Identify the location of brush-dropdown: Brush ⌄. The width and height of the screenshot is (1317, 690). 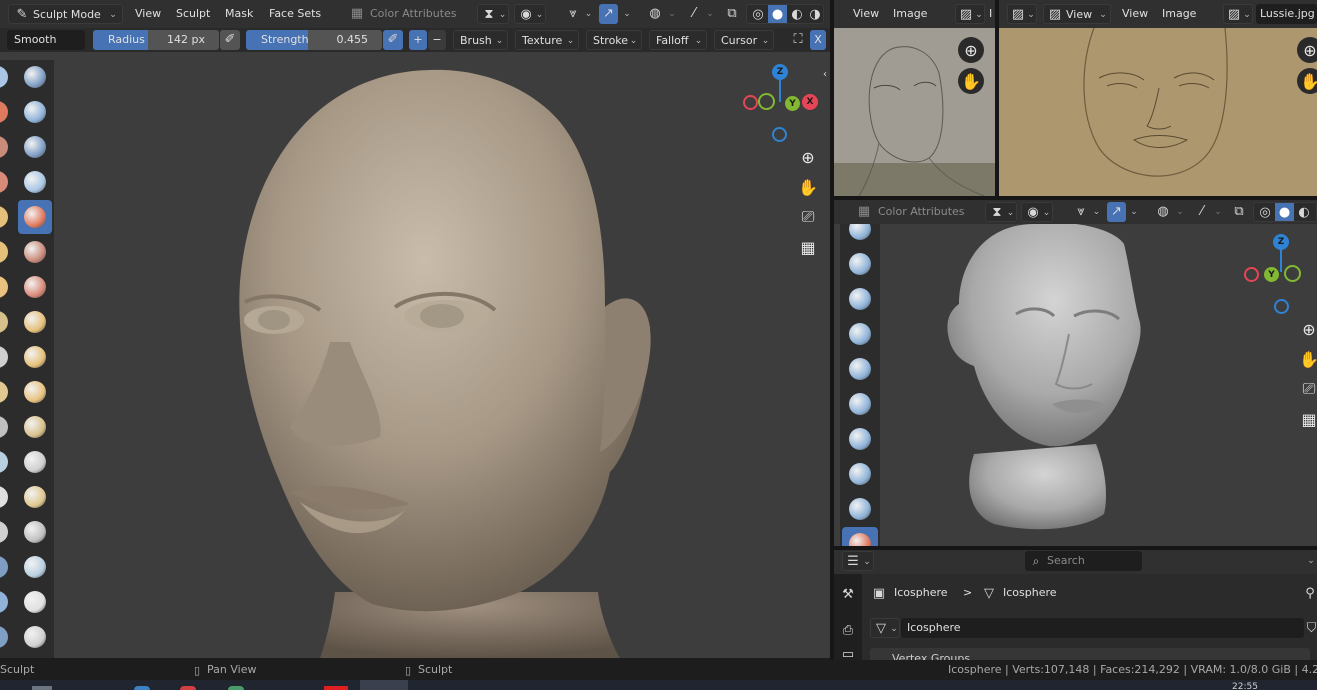
(480, 40).